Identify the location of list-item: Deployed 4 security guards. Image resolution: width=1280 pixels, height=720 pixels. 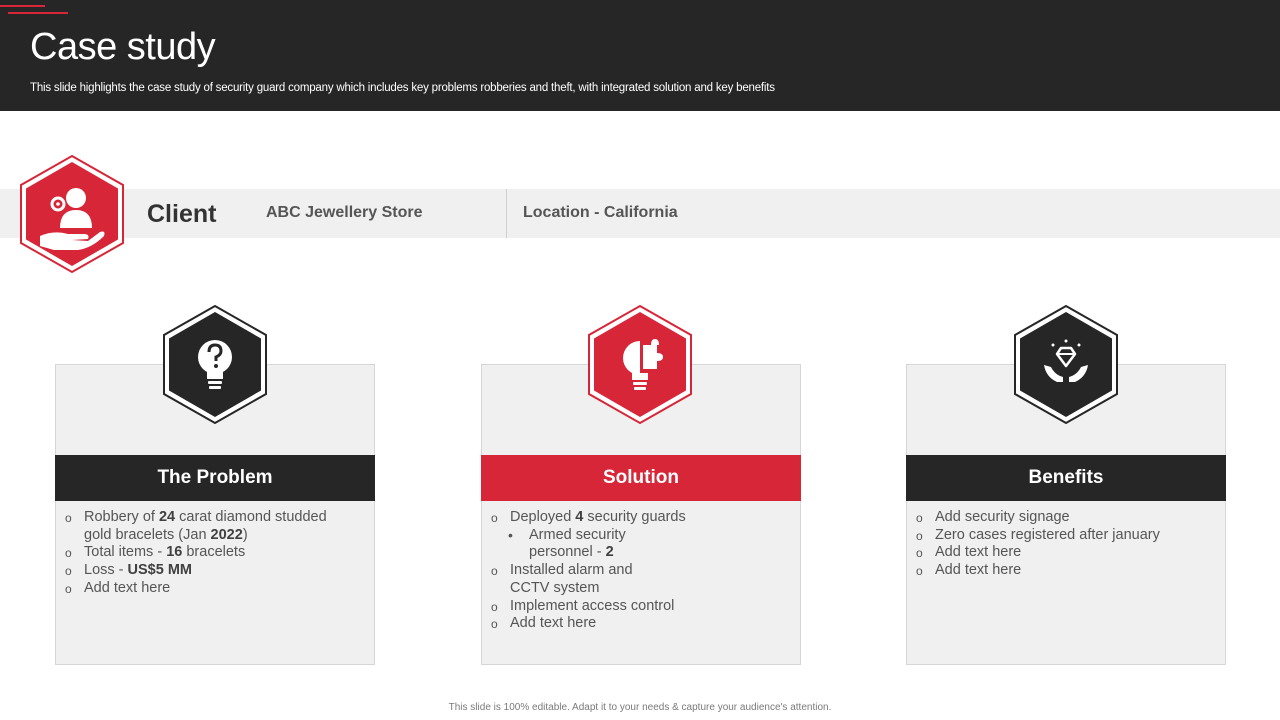
(586, 518).